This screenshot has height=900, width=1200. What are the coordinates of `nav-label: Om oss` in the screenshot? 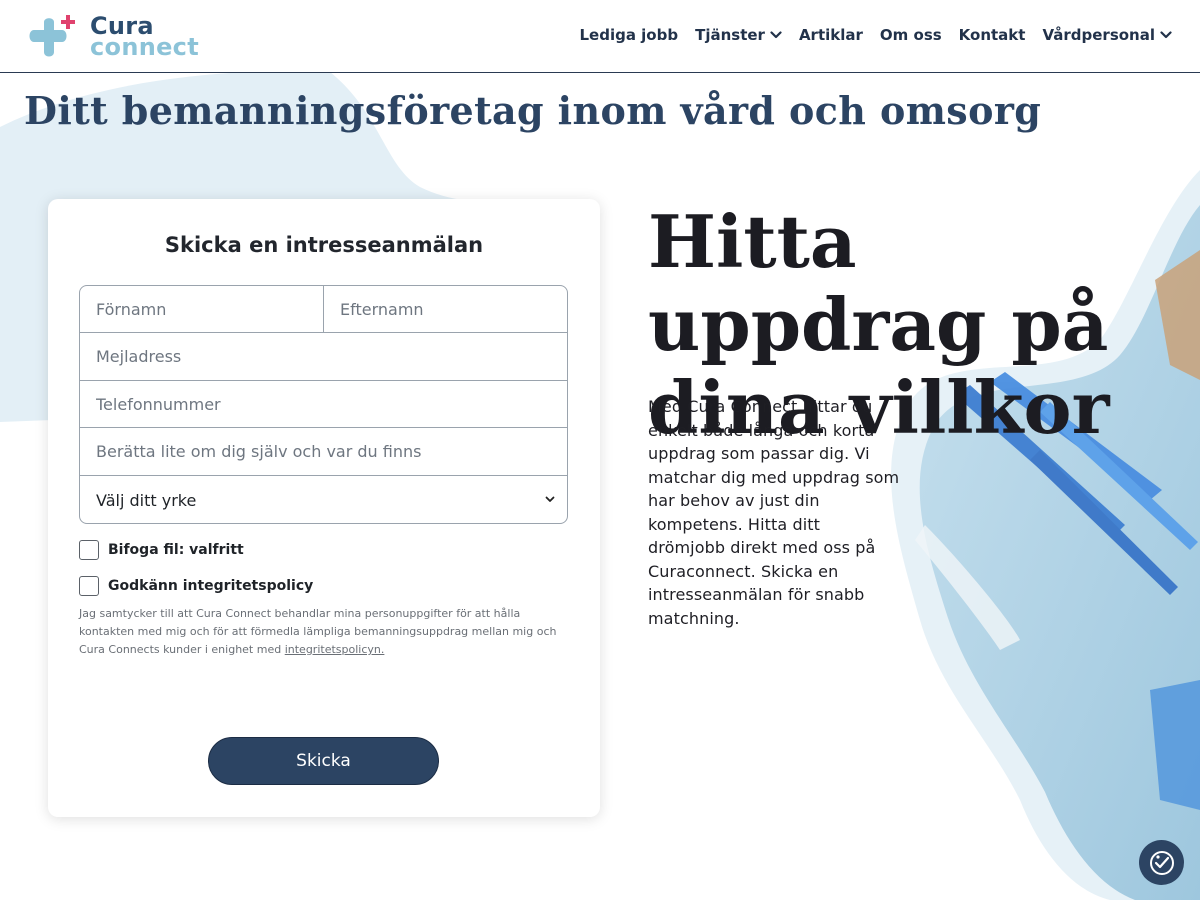 It's located at (910, 35).